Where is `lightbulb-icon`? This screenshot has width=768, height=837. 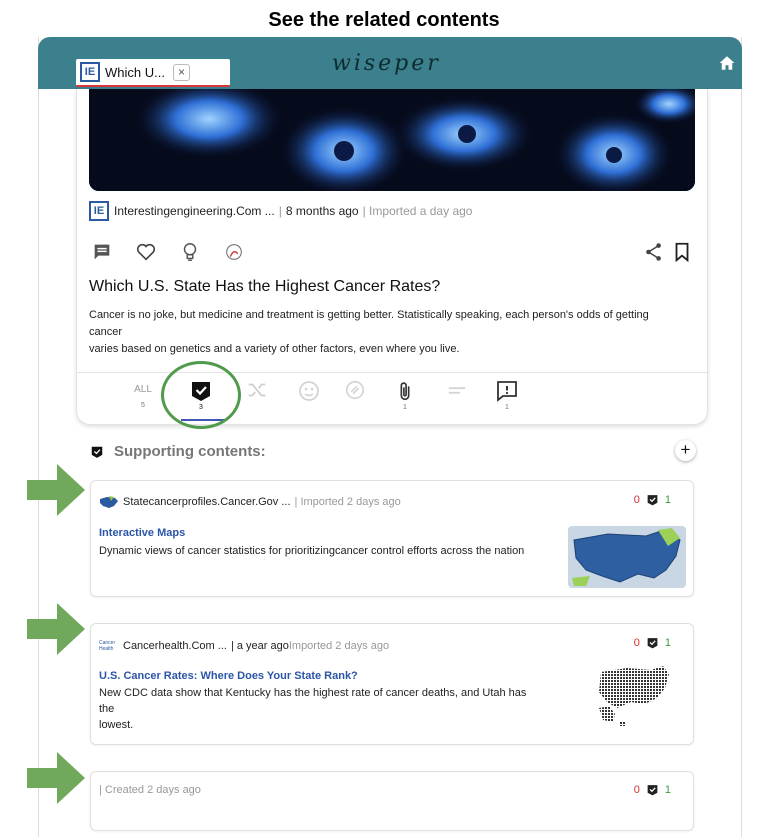
lightbulb-icon is located at coordinates (190, 252).